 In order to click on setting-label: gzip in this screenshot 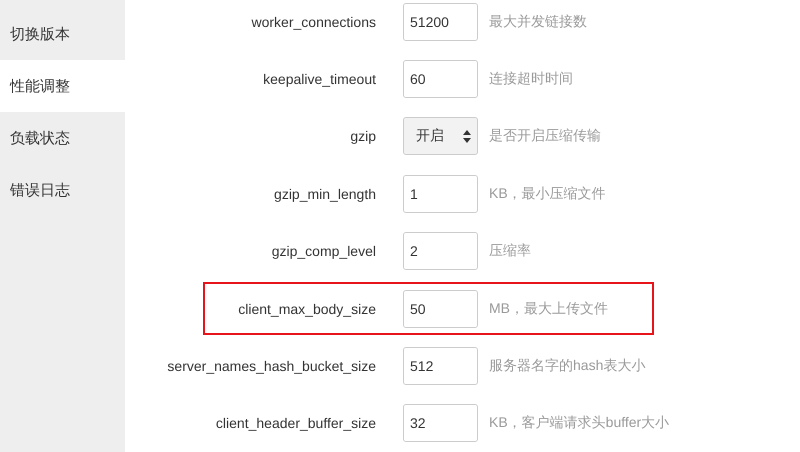, I will do `click(362, 136)`.